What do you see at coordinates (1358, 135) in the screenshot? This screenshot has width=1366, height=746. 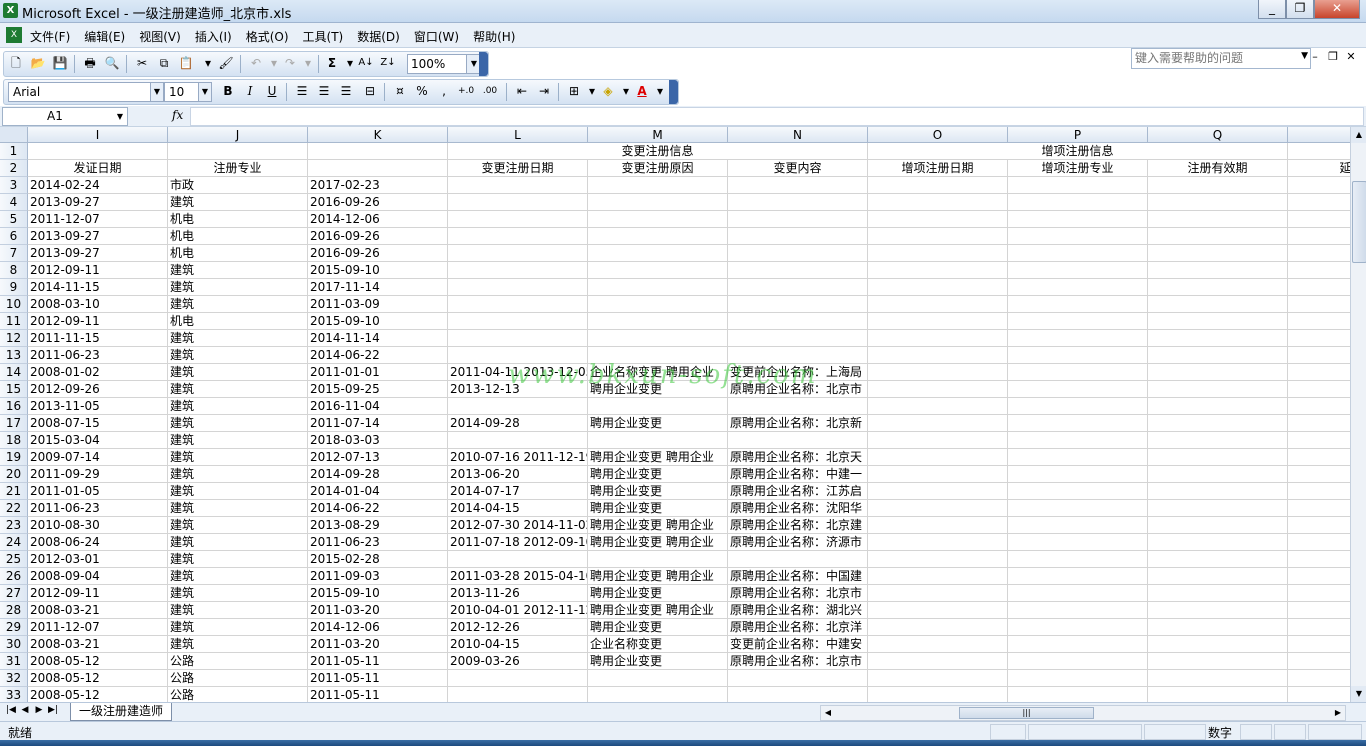 I see `scroll-up-icon: ▲` at bounding box center [1358, 135].